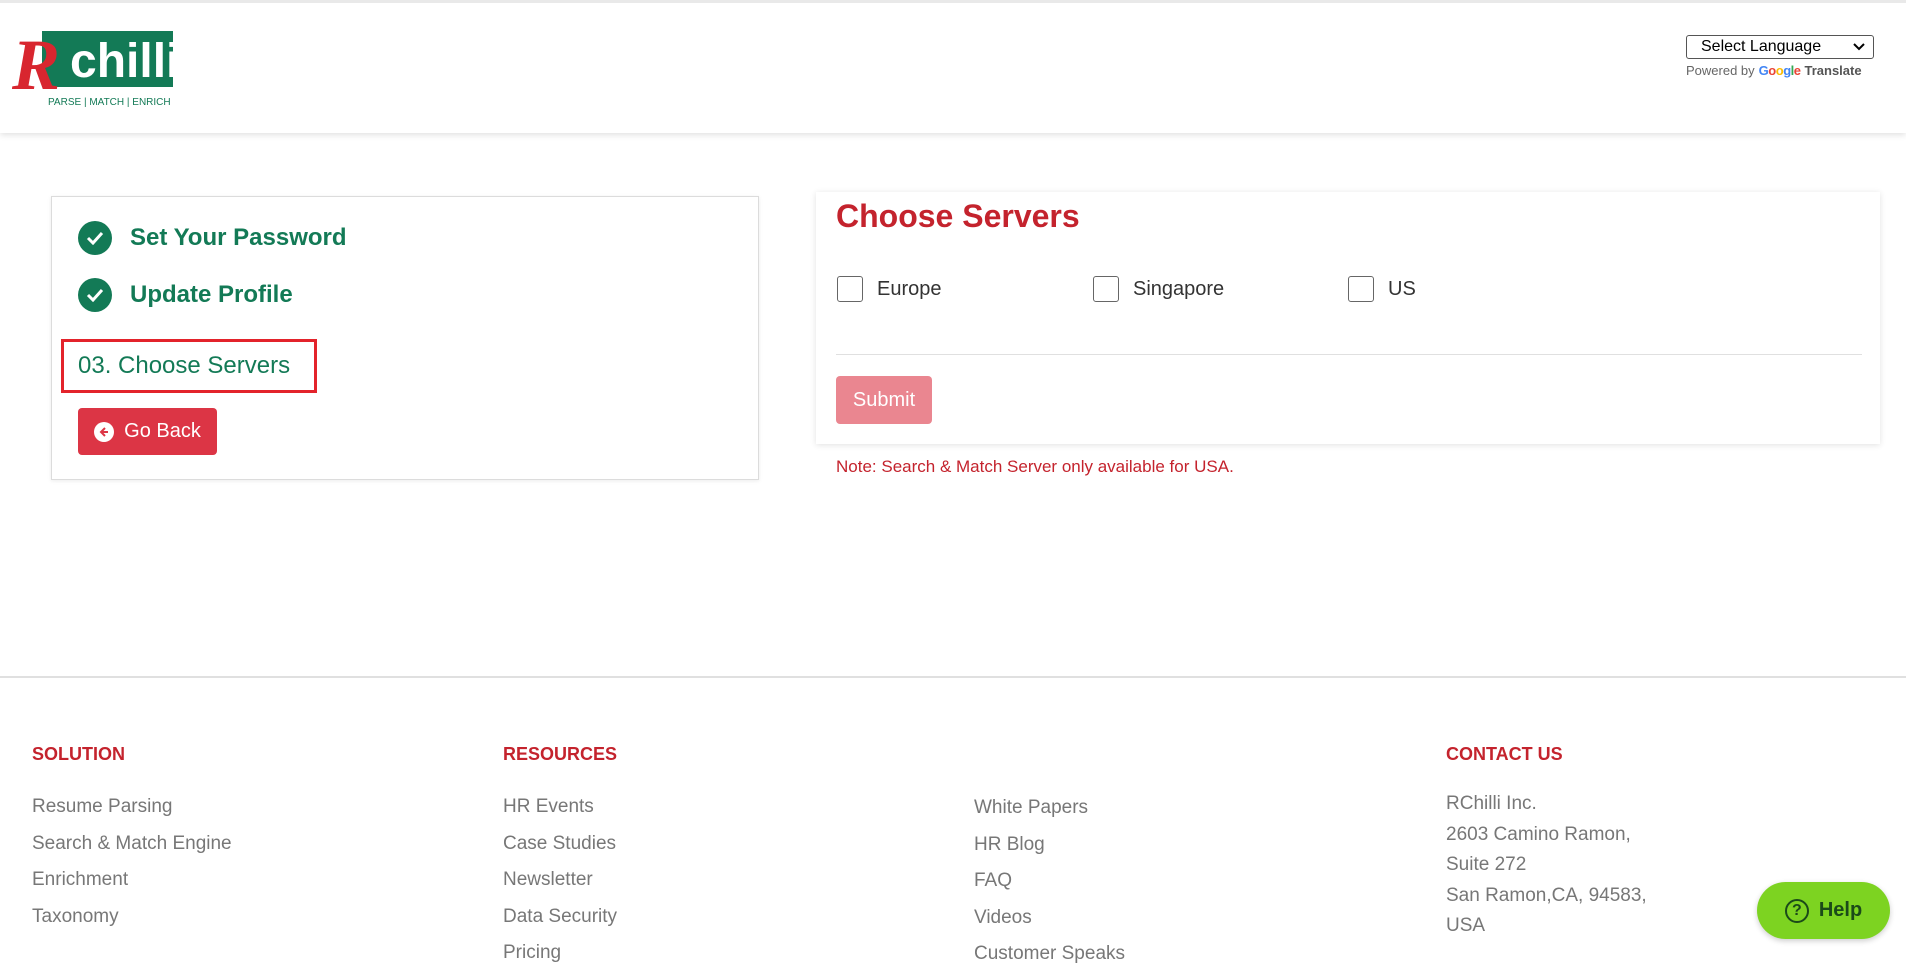 The width and height of the screenshot is (1906, 973). What do you see at coordinates (1491, 803) in the screenshot?
I see `contact-line: RChilli Inc.` at bounding box center [1491, 803].